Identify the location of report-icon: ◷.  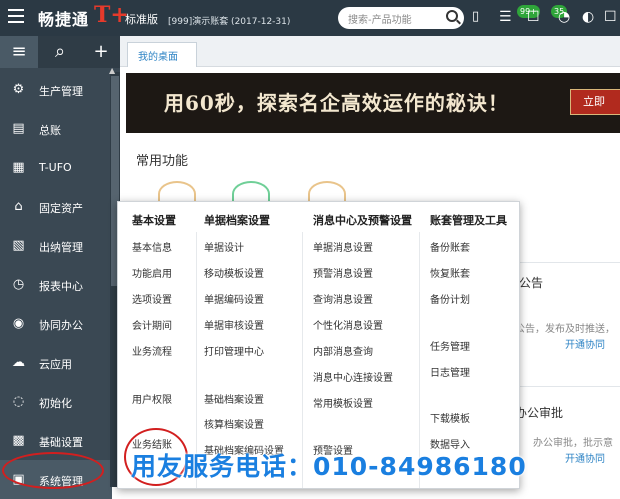
(18, 284).